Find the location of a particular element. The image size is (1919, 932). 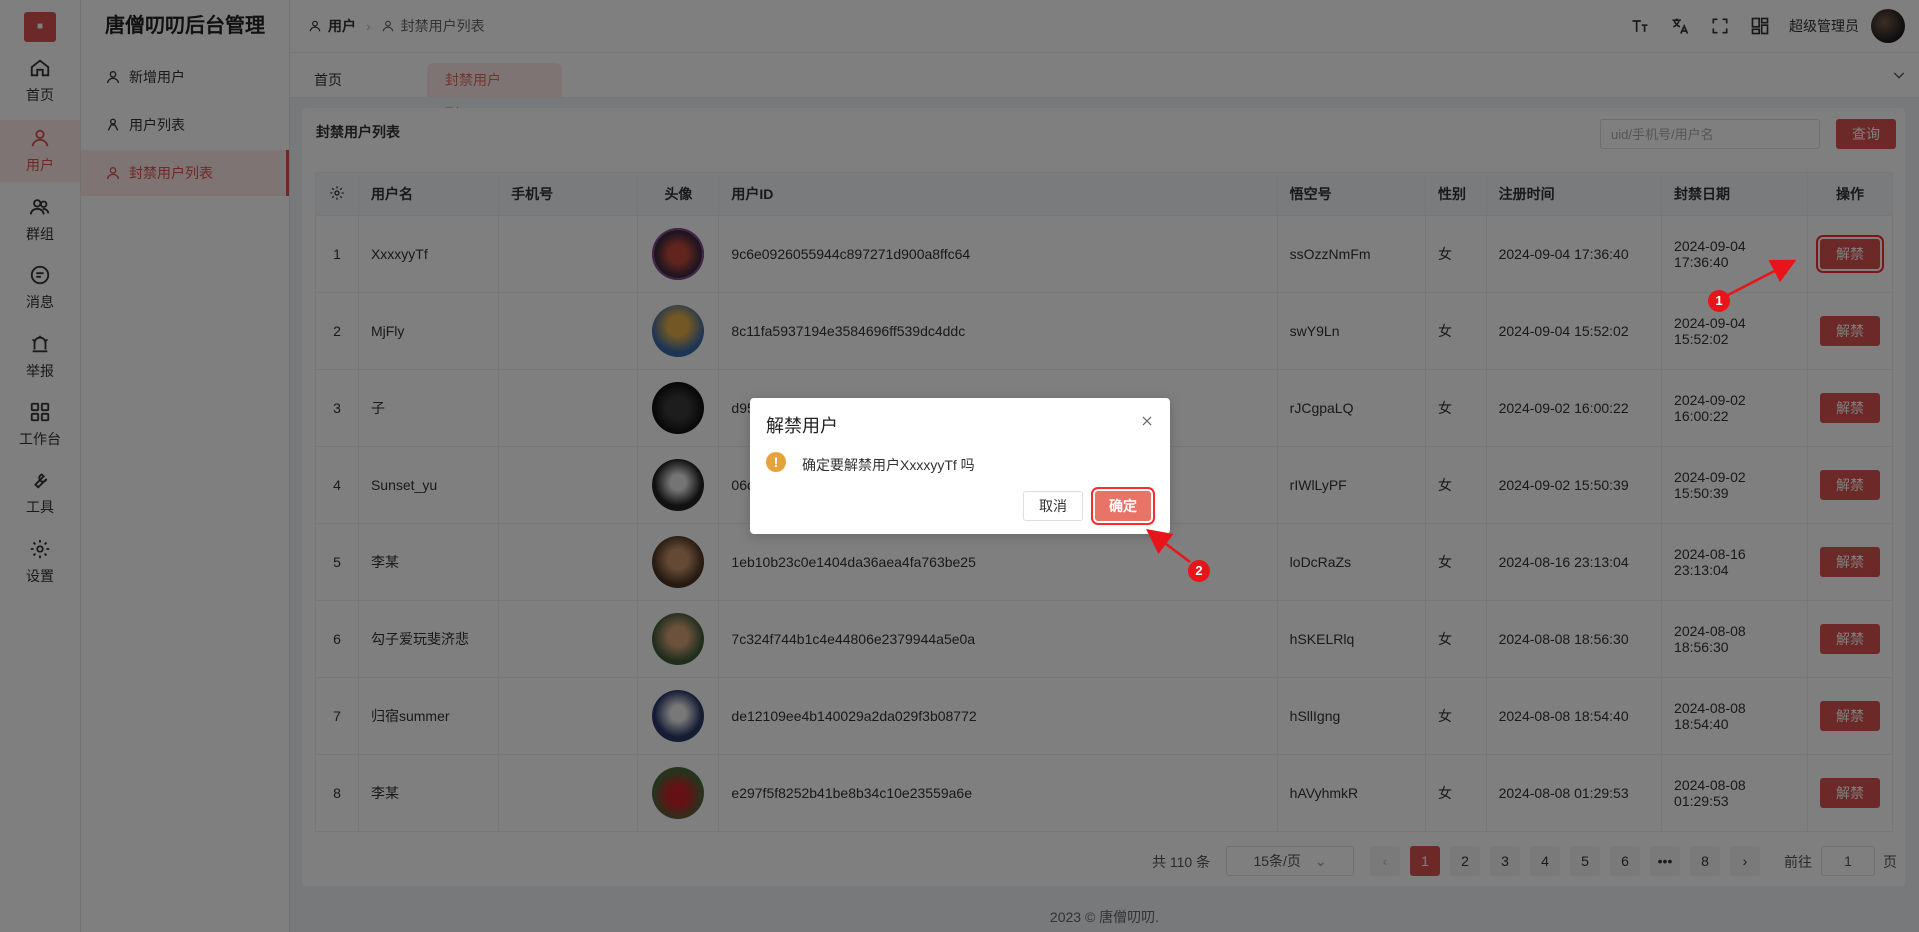

close-icon is located at coordinates (1147, 421).